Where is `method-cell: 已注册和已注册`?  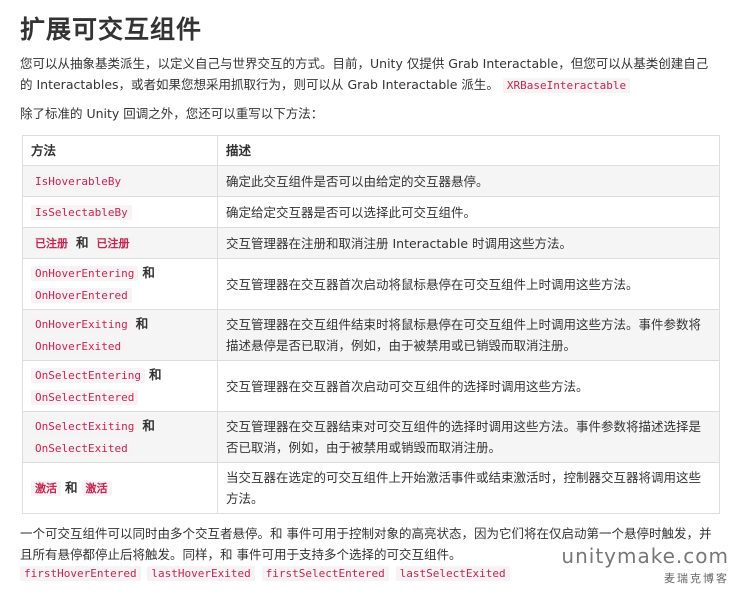 method-cell: 已注册和已注册 is located at coordinates (120, 243).